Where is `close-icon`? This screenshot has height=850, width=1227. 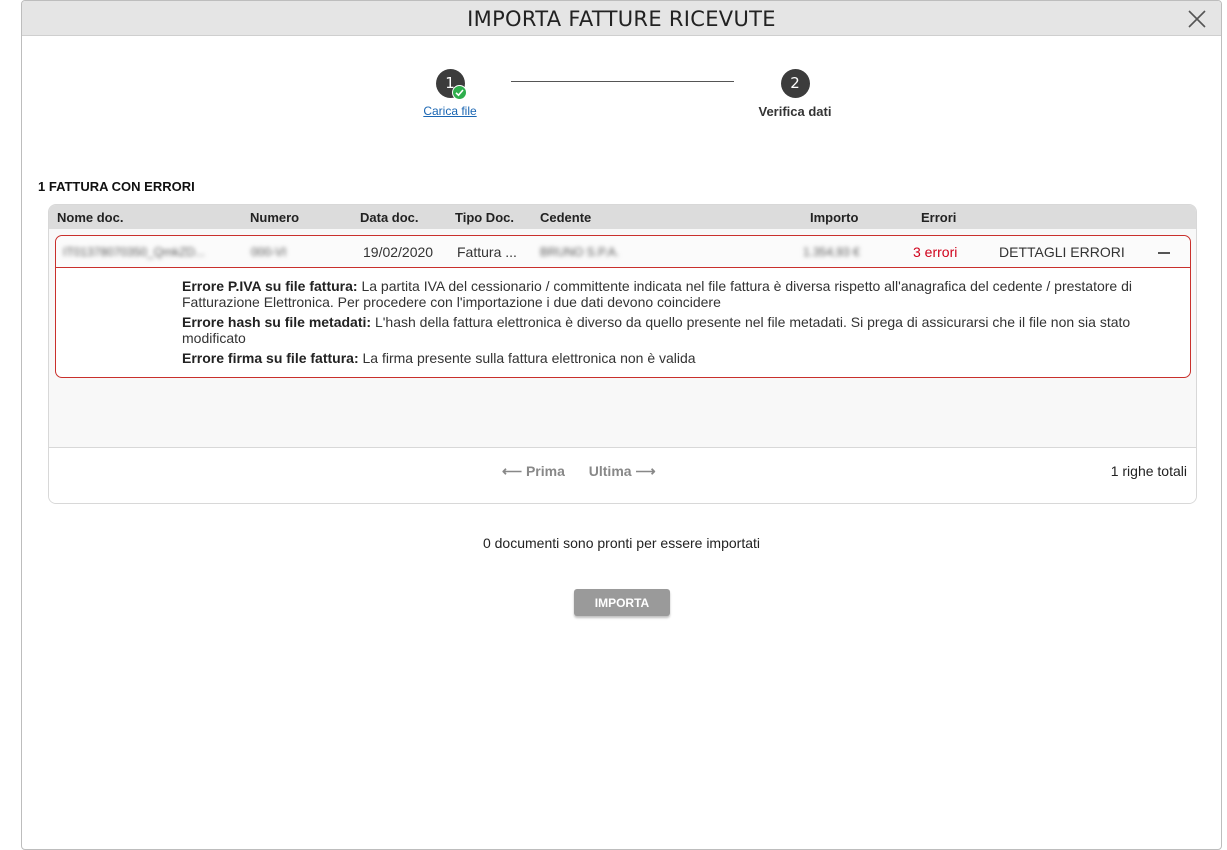 close-icon is located at coordinates (1197, 19).